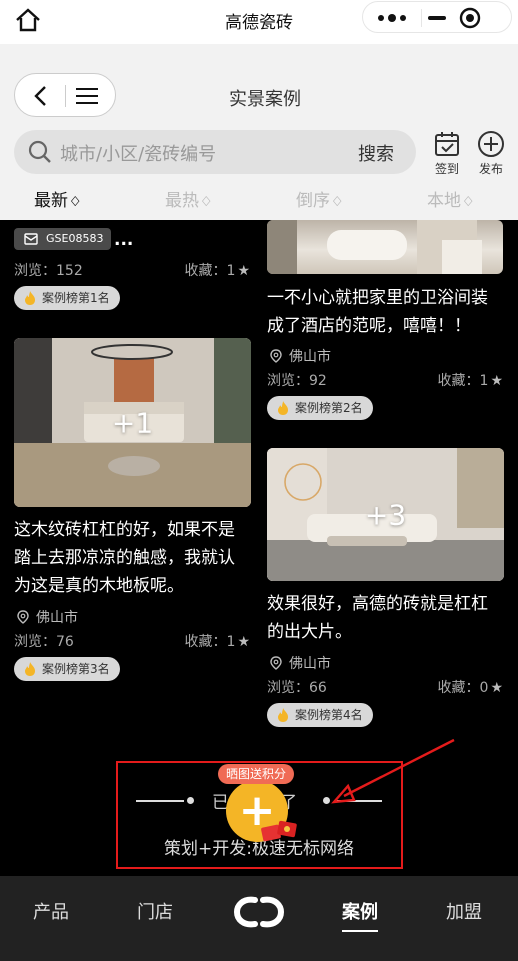 The height and width of the screenshot is (961, 518). I want to click on case-id-tag: GSE08583, so click(63, 239).